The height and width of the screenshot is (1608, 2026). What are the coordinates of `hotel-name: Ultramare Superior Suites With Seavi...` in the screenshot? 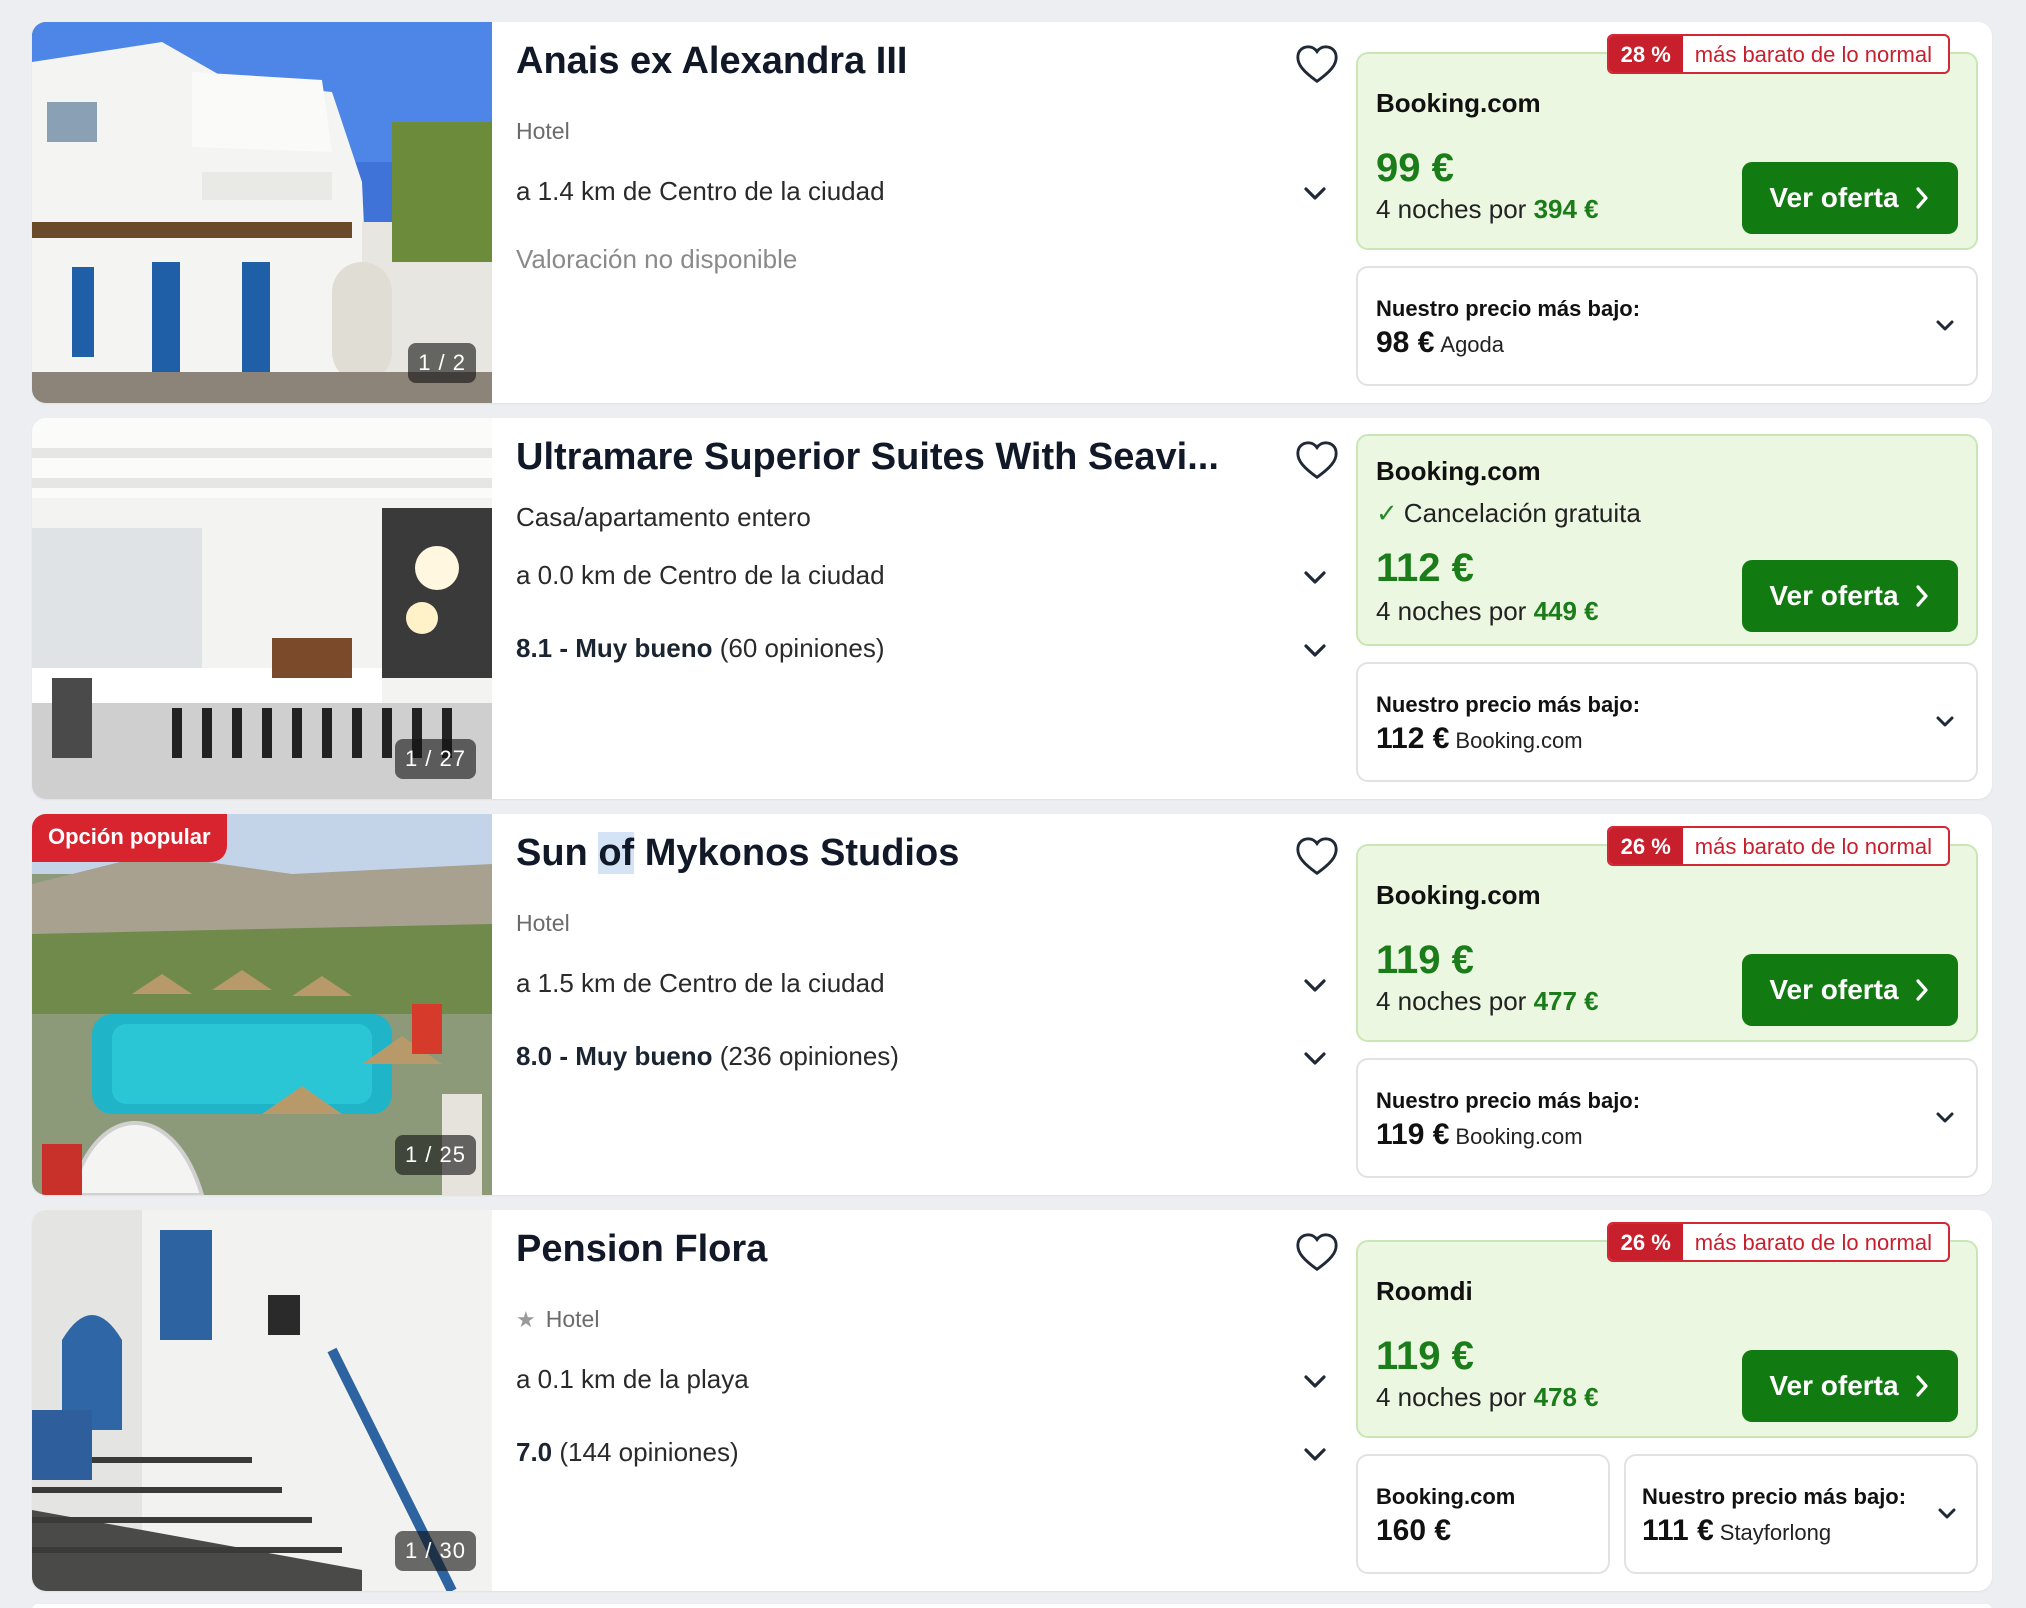 It's located at (886, 457).